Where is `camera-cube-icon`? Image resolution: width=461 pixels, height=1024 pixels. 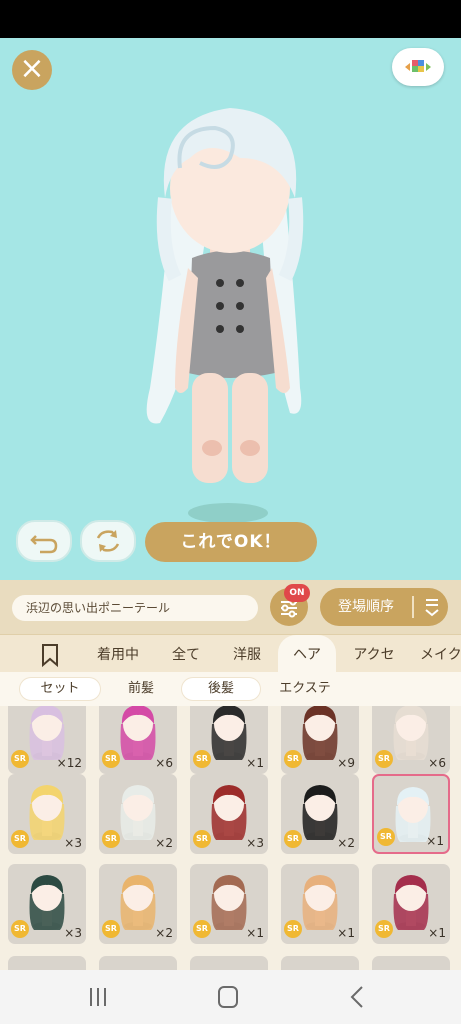 camera-cube-icon is located at coordinates (418, 66).